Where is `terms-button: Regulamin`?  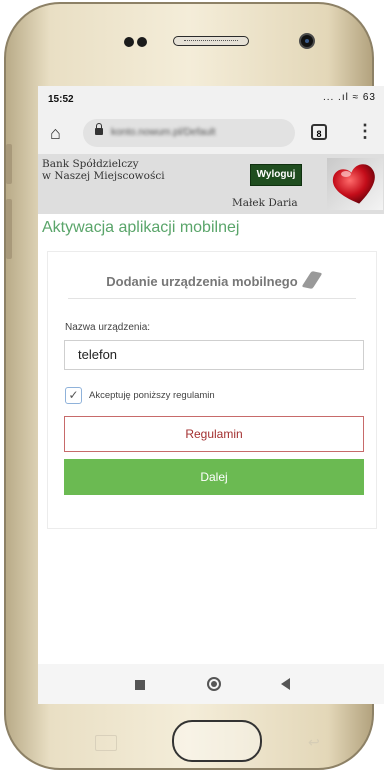 terms-button: Regulamin is located at coordinates (214, 434).